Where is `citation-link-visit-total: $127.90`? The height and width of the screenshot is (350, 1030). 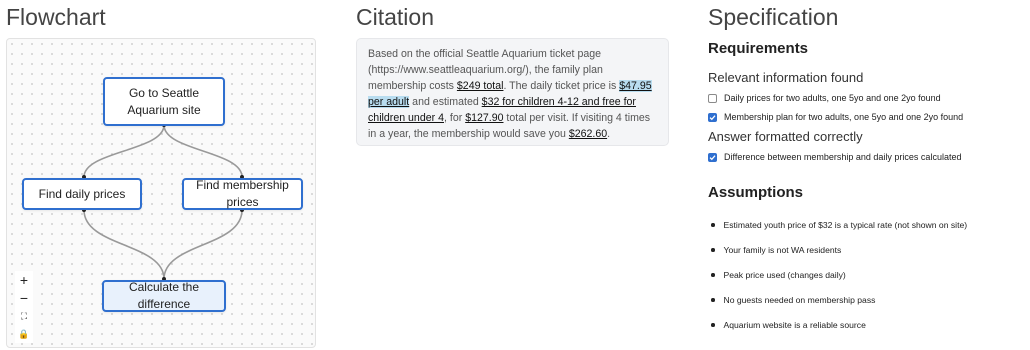 citation-link-visit-total: $127.90 is located at coordinates (484, 118).